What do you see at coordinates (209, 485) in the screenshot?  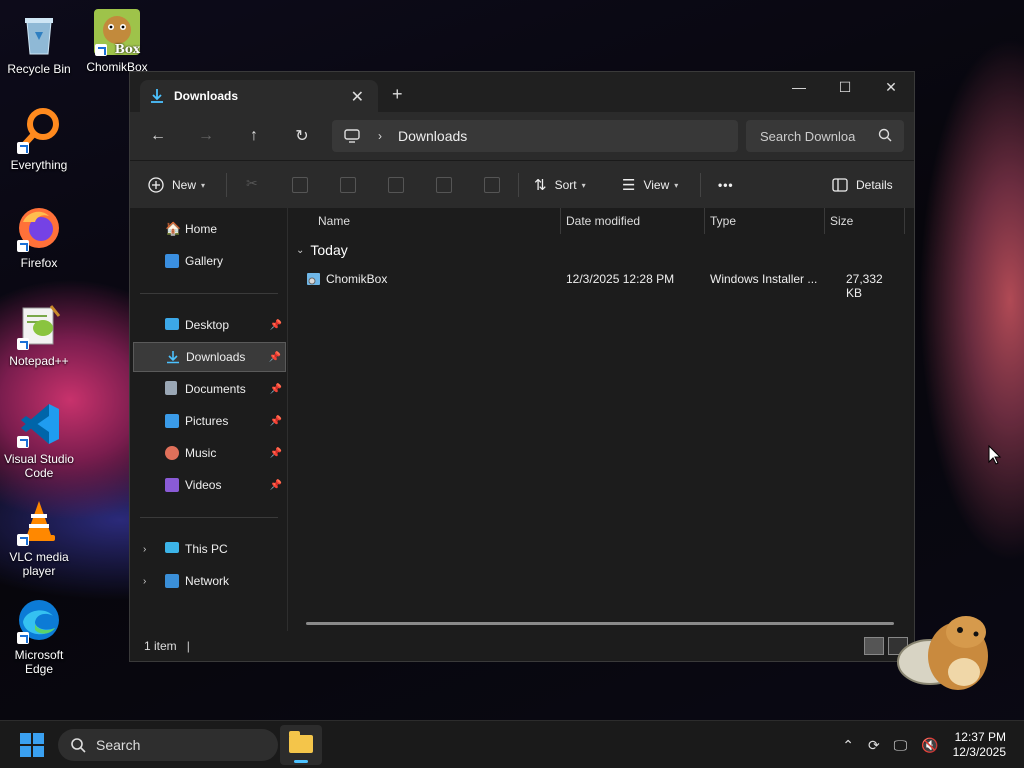 I see `sidebar-item-videos: Videos 📌` at bounding box center [209, 485].